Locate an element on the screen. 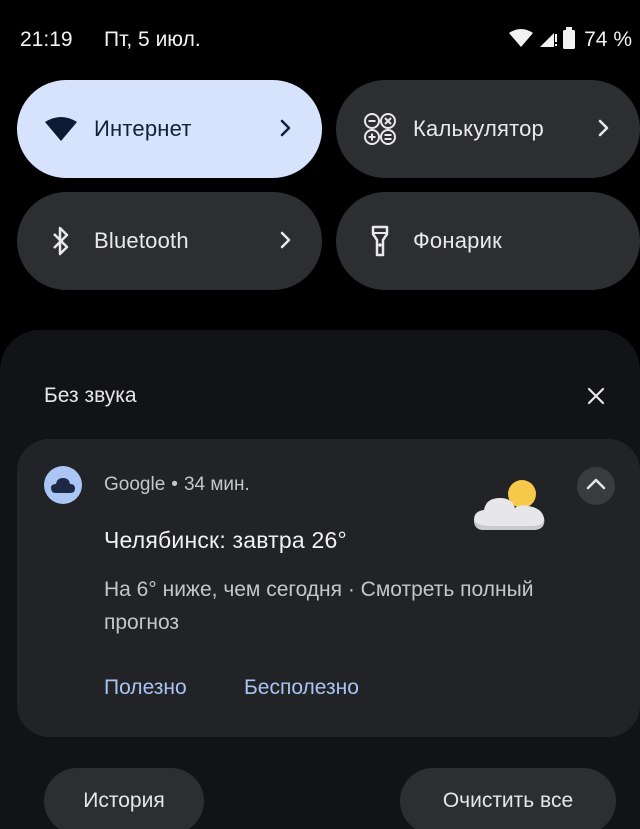 The width and height of the screenshot is (640, 829). tile-internet: Интернет is located at coordinates (169, 129).